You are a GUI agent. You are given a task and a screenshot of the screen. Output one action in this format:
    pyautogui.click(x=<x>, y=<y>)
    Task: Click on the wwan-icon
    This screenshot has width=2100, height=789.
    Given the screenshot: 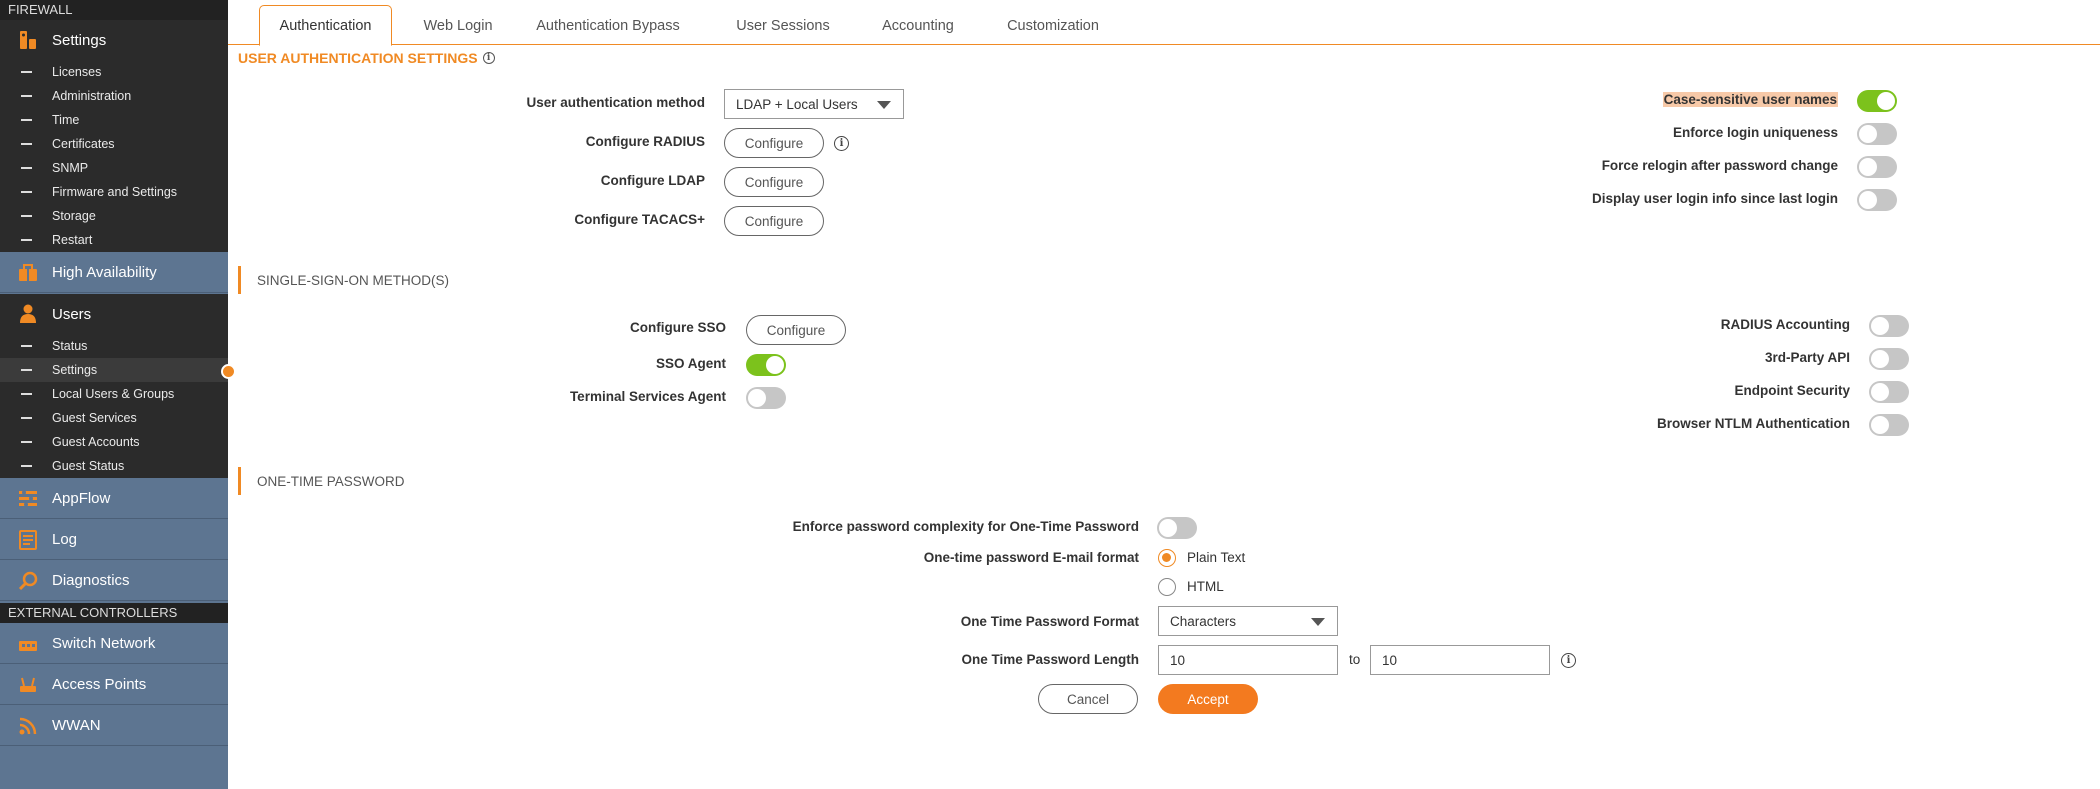 What is the action you would take?
    pyautogui.click(x=28, y=726)
    